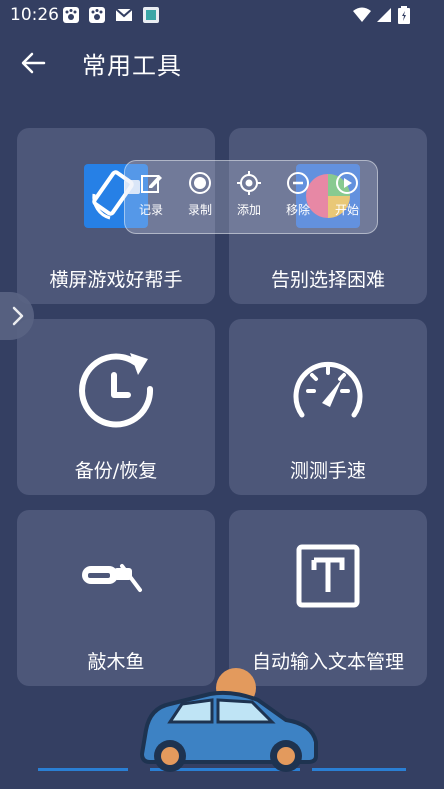 The width and height of the screenshot is (444, 789). Describe the element at coordinates (124, 14) in the screenshot. I see `mail-icon` at that location.